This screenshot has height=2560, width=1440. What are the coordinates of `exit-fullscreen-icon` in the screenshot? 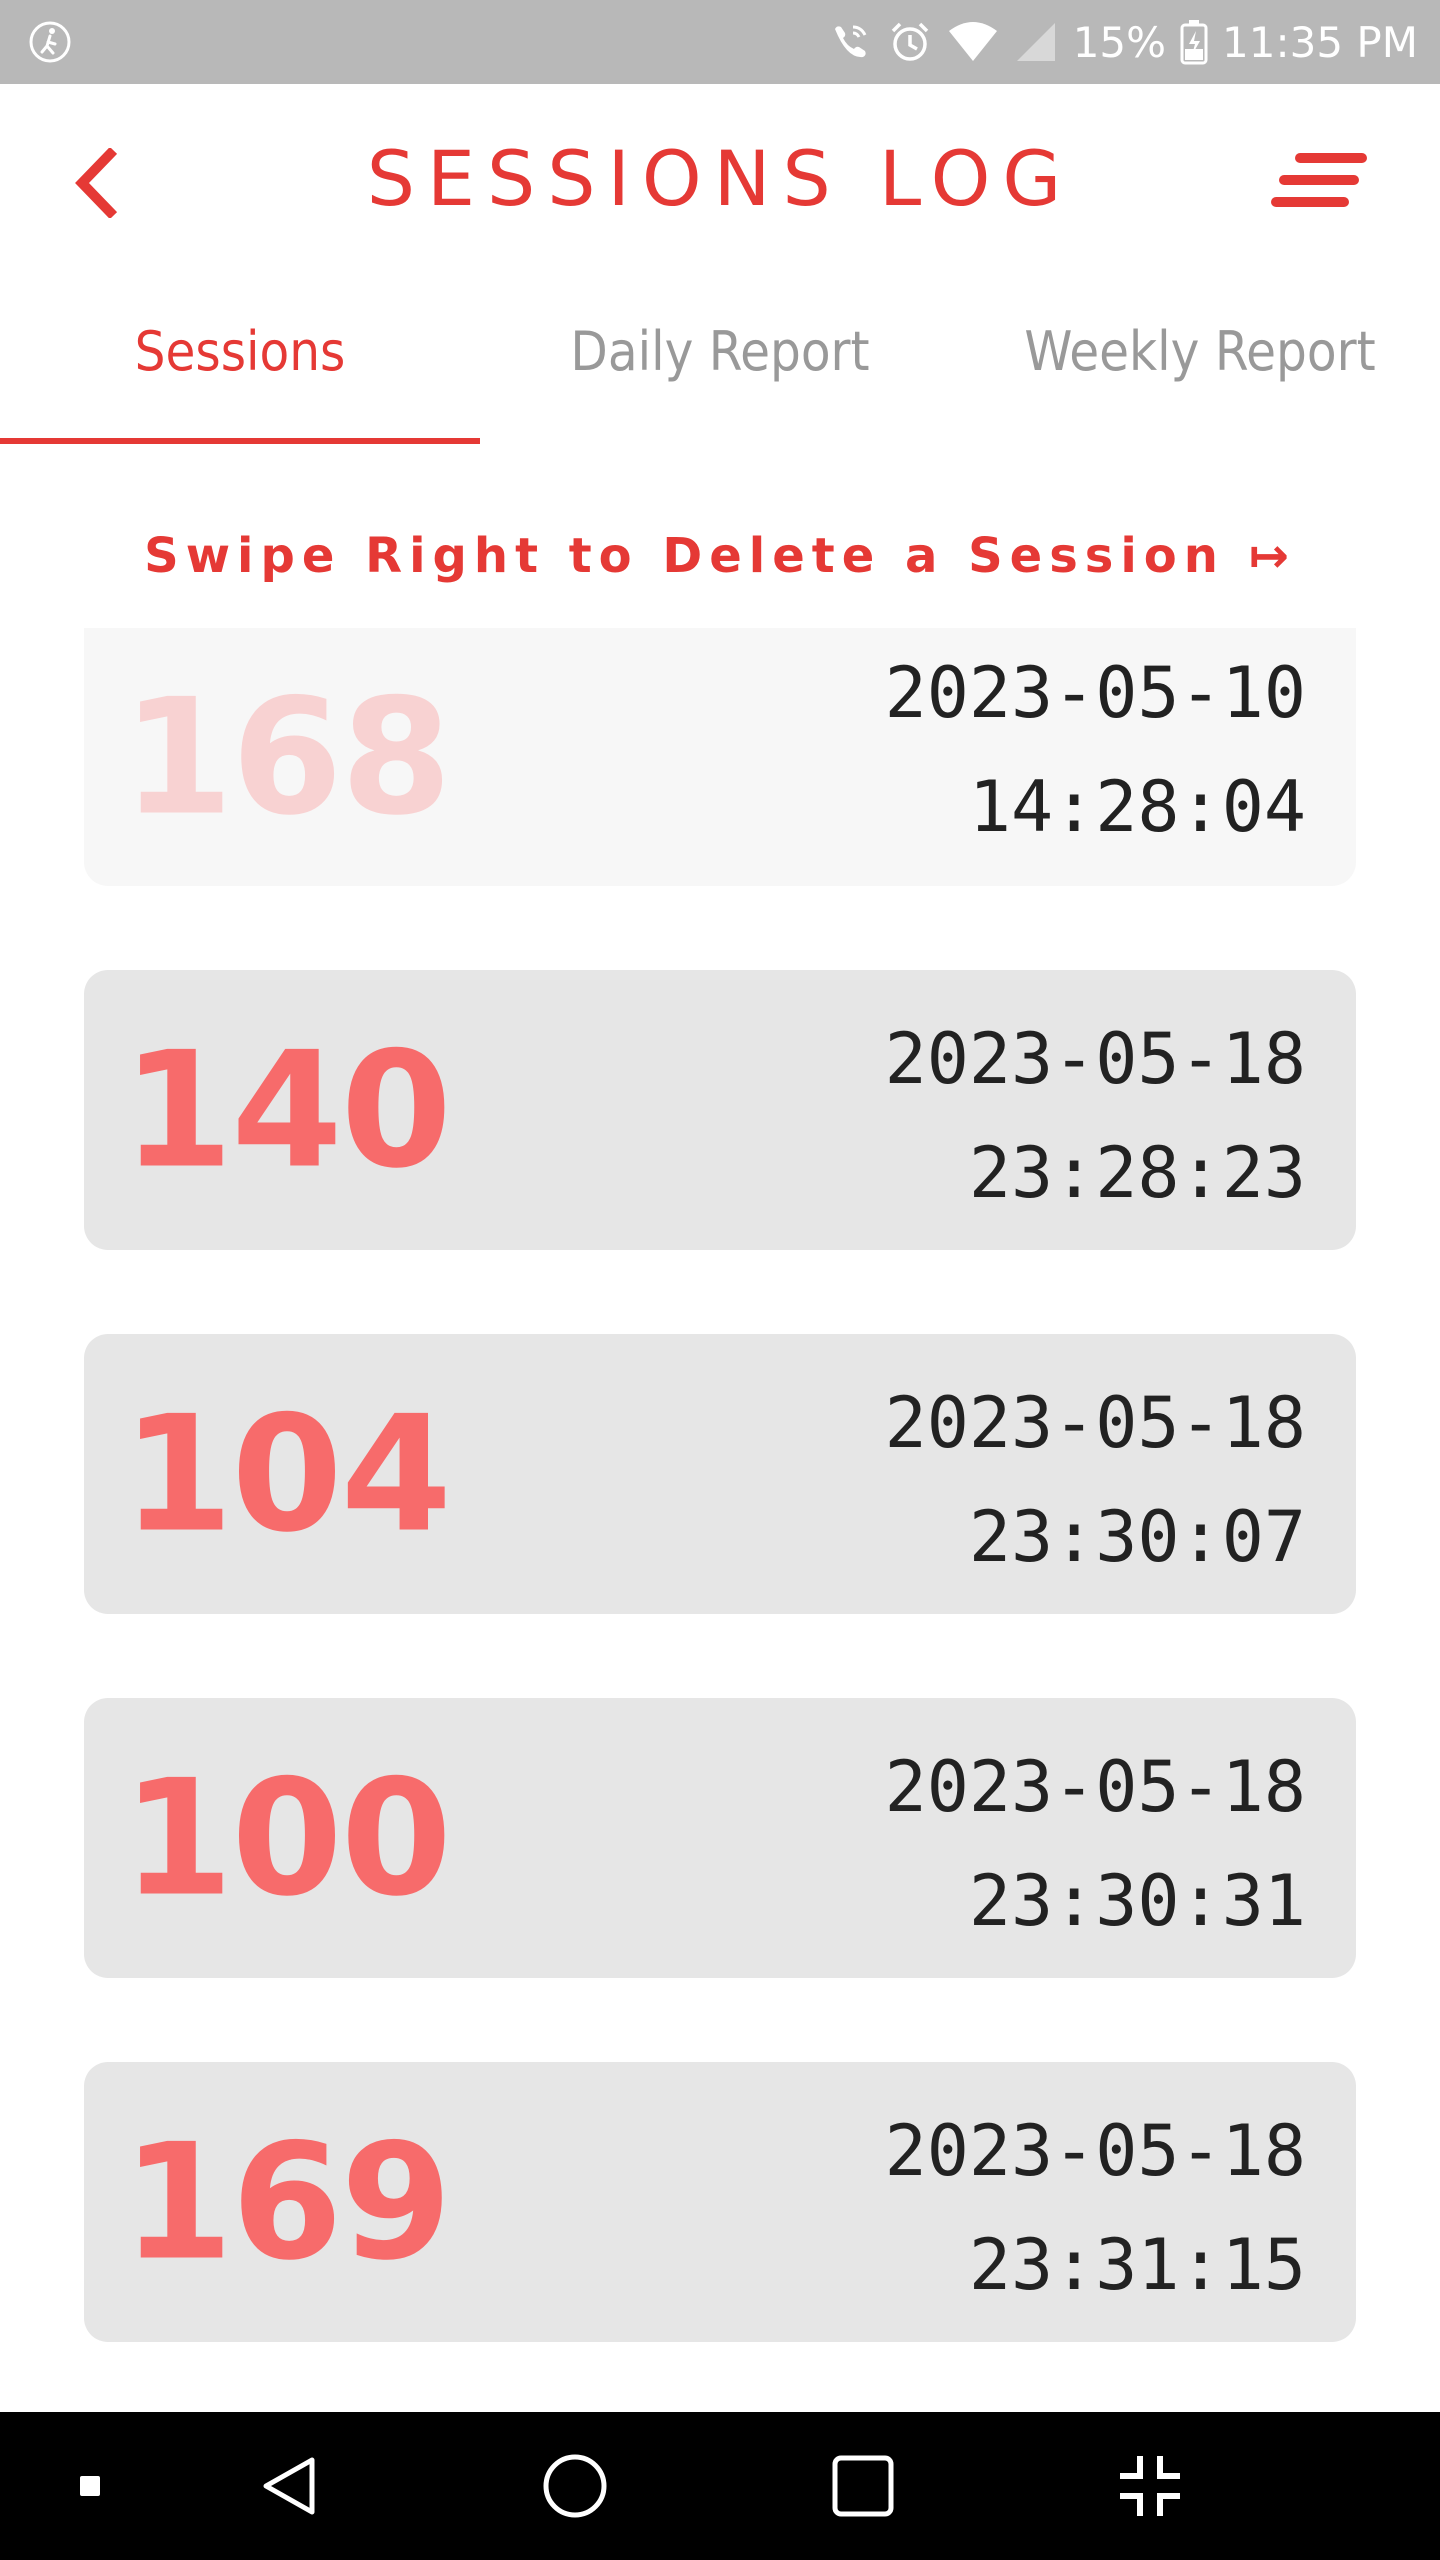 It's located at (1150, 2486).